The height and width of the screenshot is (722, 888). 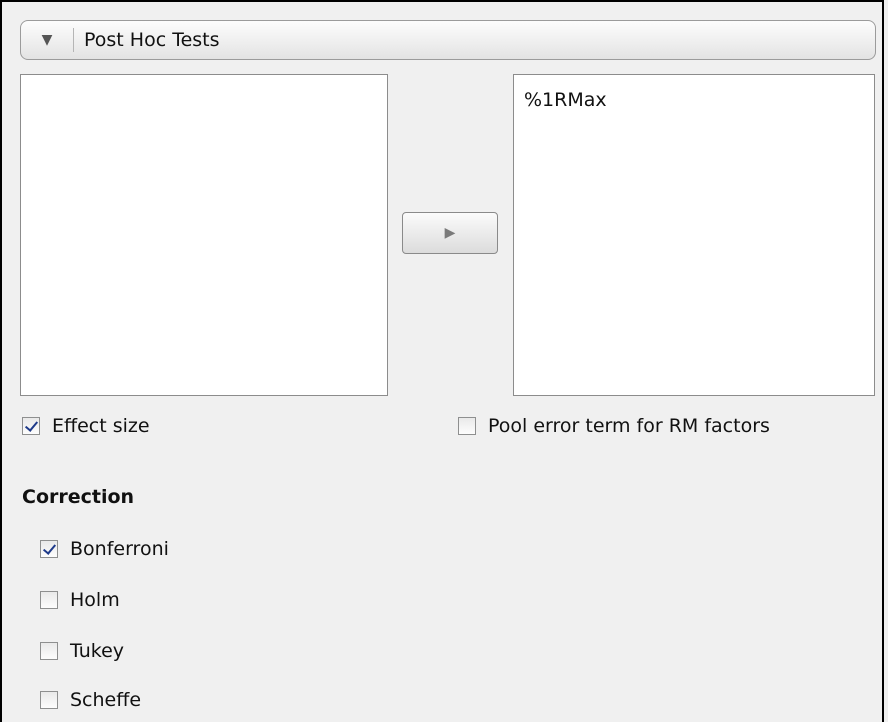 I want to click on triangle-down-icon: ▼, so click(x=47, y=40).